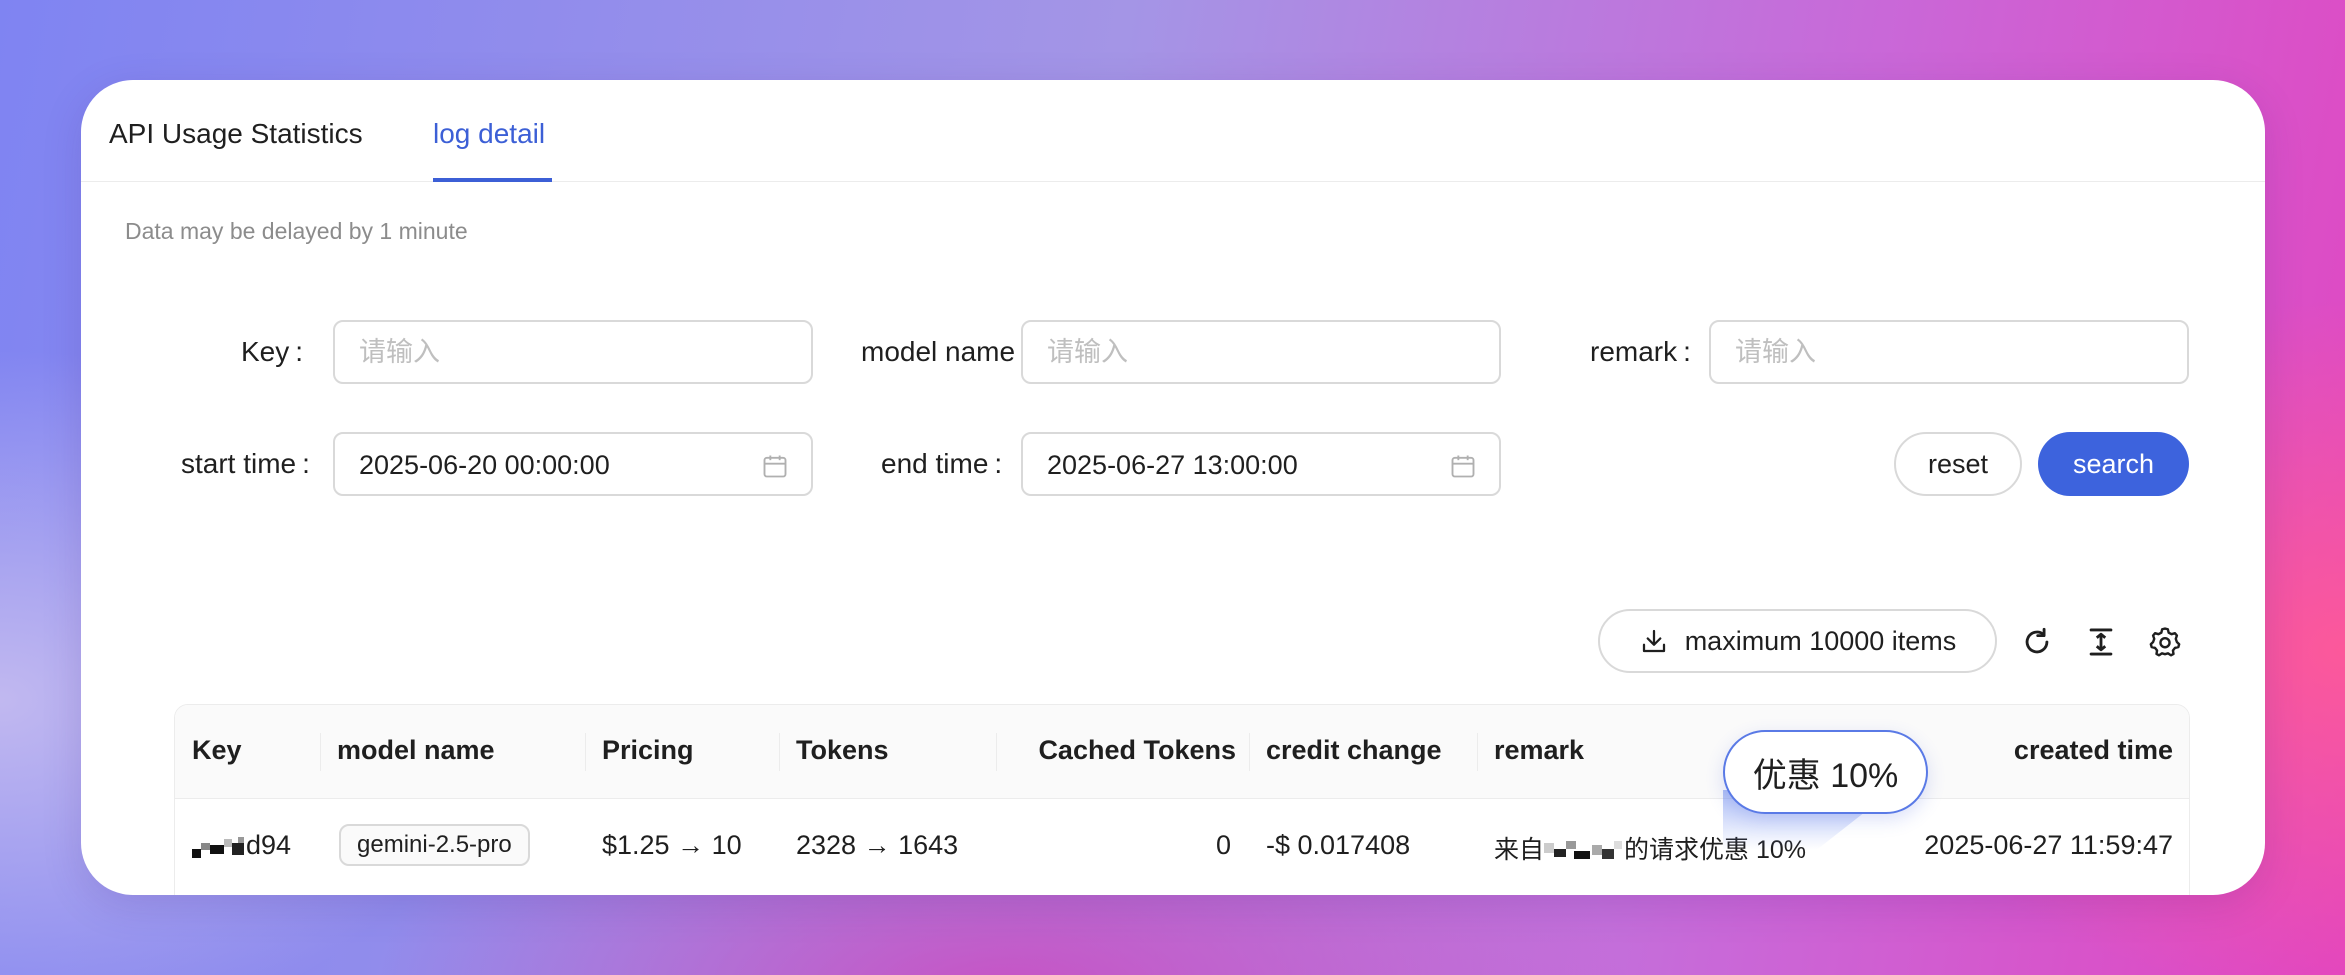 This screenshot has width=2345, height=975. I want to click on column-header-credit-change: credit change, so click(1354, 750).